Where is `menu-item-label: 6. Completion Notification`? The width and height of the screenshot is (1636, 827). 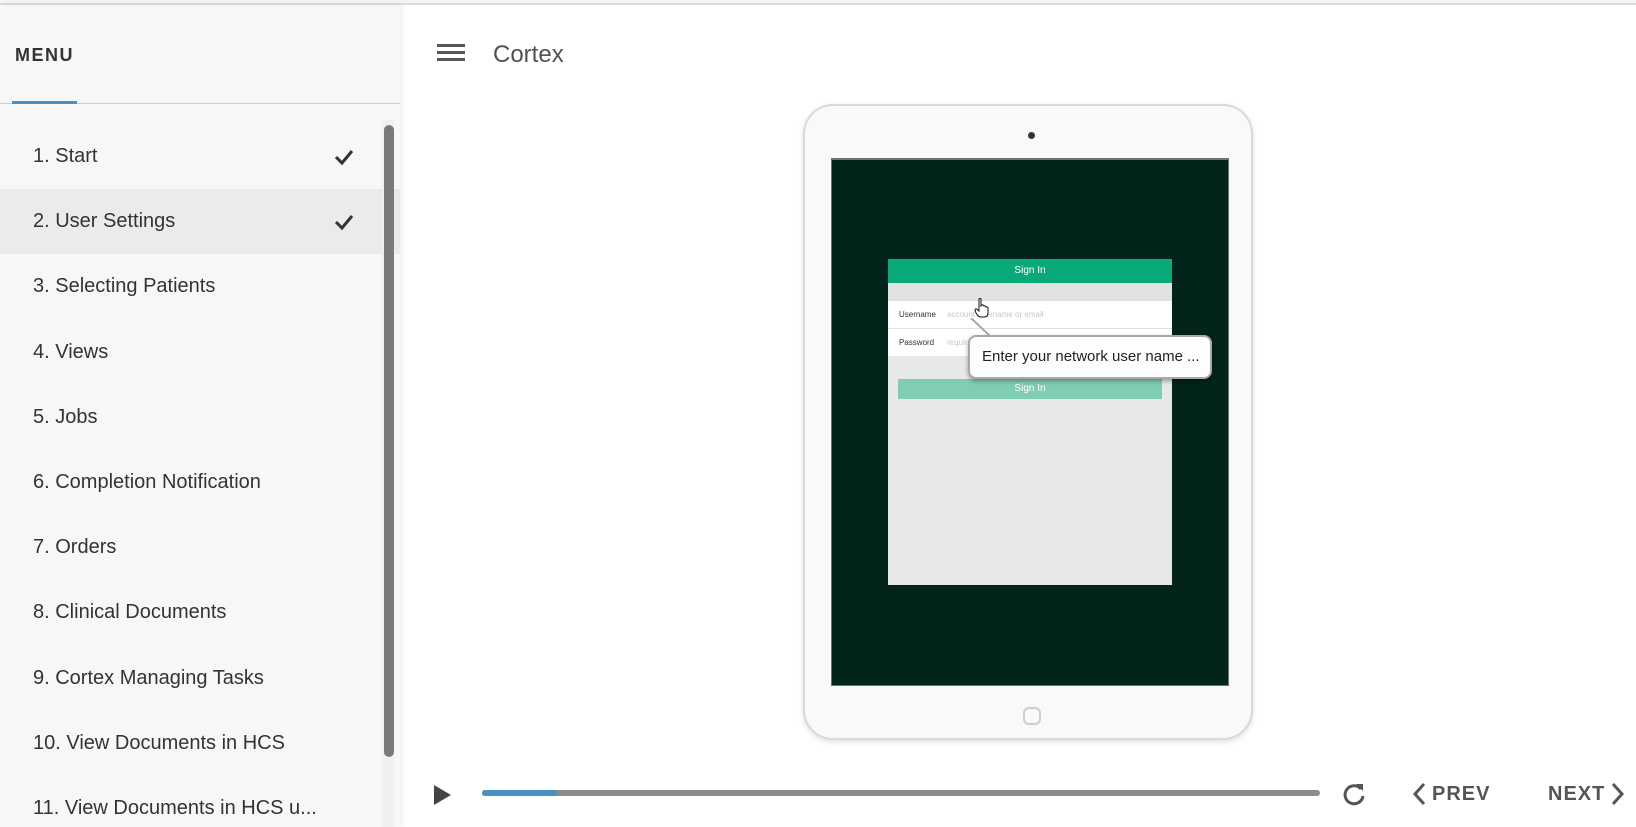
menu-item-label: 6. Completion Notification is located at coordinates (147, 482).